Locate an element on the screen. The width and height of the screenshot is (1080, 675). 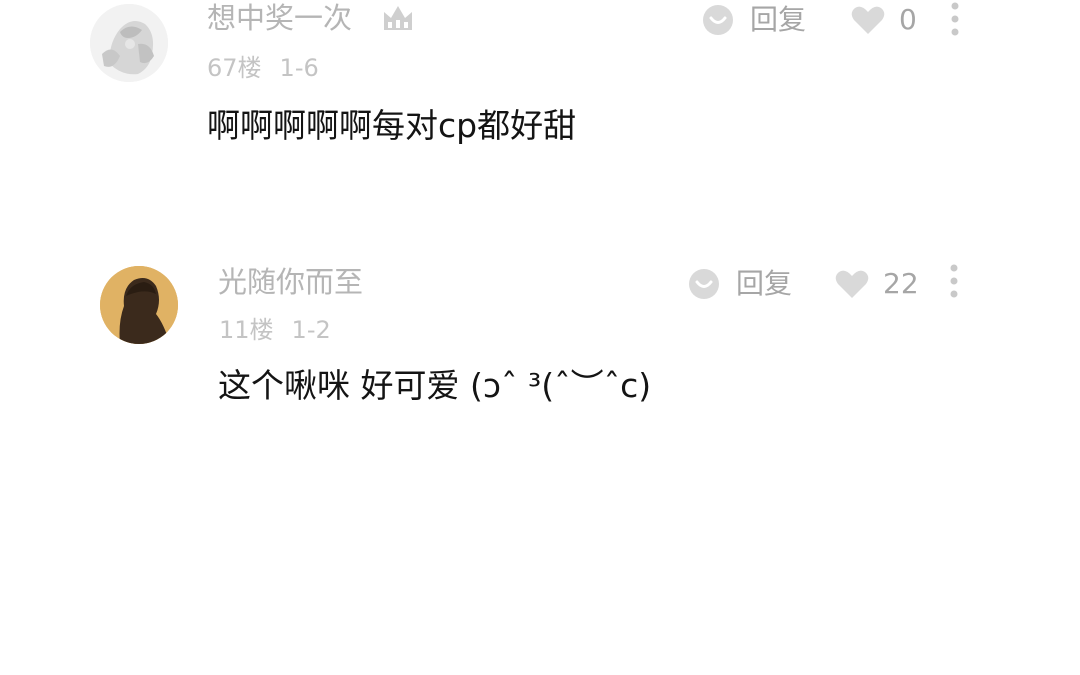
like-button: 22 is located at coordinates (877, 284).